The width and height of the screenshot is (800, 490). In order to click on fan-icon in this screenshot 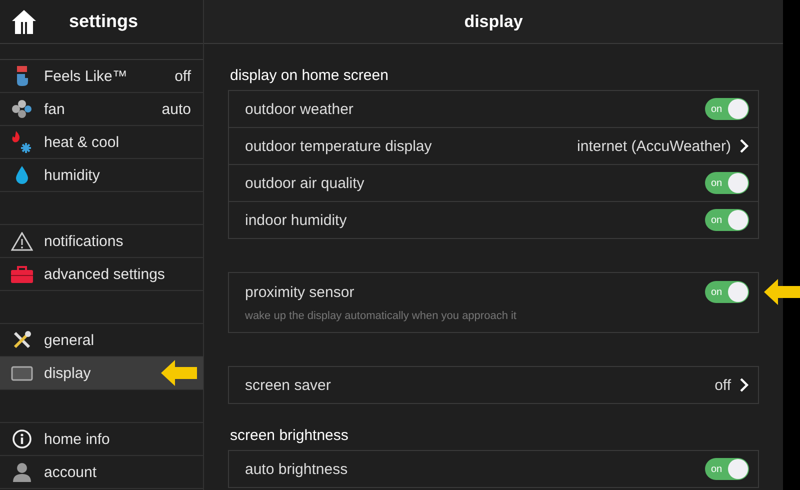, I will do `click(22, 109)`.